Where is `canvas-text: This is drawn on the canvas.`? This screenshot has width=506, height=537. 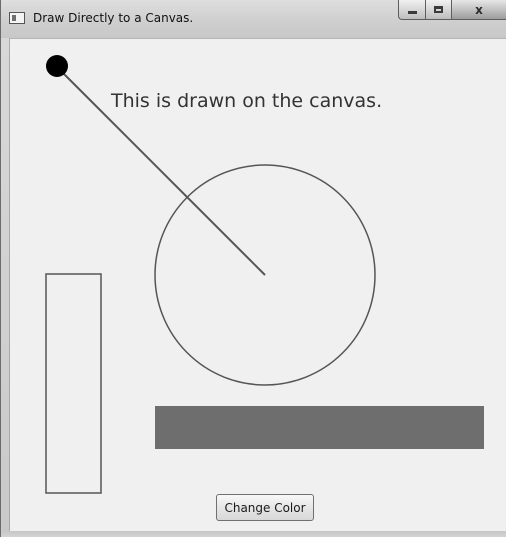
canvas-text: This is drawn on the canvas. is located at coordinates (247, 101).